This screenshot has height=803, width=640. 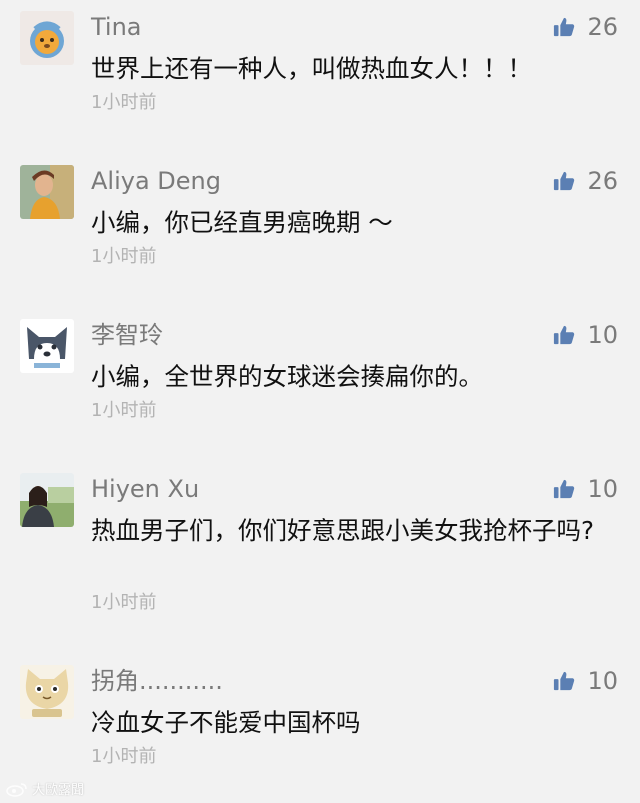 I want to click on commenter-name: Tina, so click(x=116, y=27).